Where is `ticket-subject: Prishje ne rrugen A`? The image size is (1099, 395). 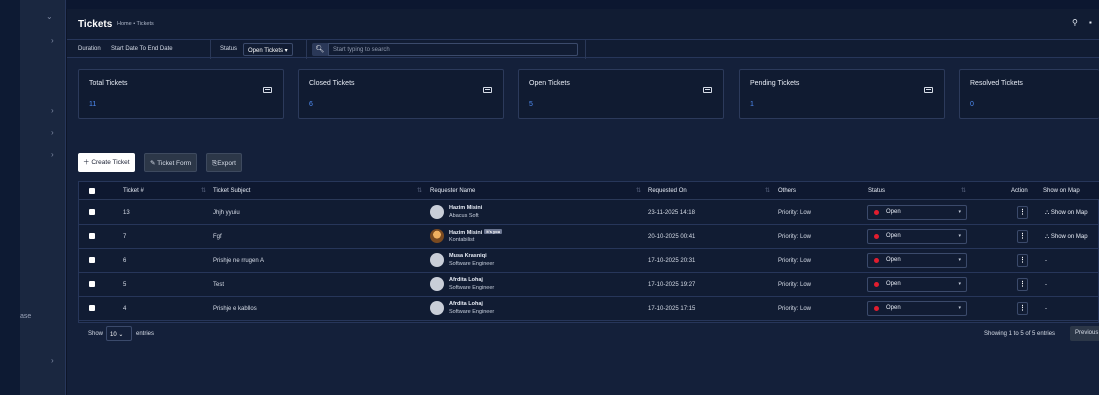 ticket-subject: Prishje ne rrugen A is located at coordinates (238, 261).